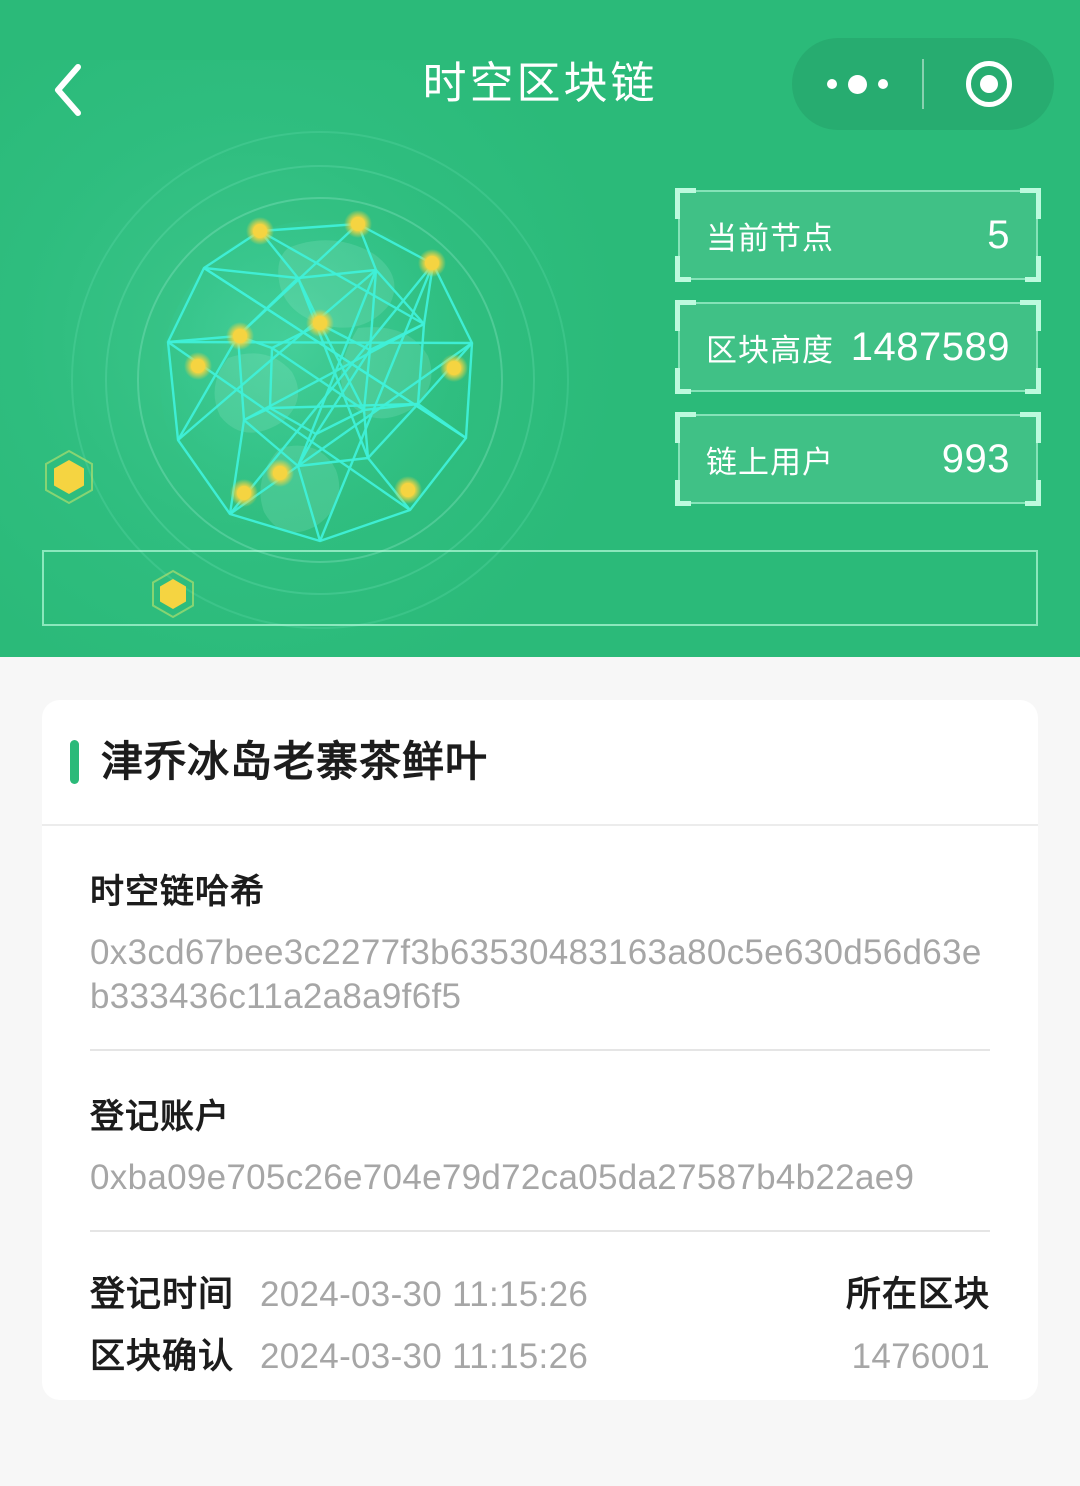 The image size is (1080, 1486). Describe the element at coordinates (160, 1117) in the screenshot. I see `field-label: 登记账户` at that location.